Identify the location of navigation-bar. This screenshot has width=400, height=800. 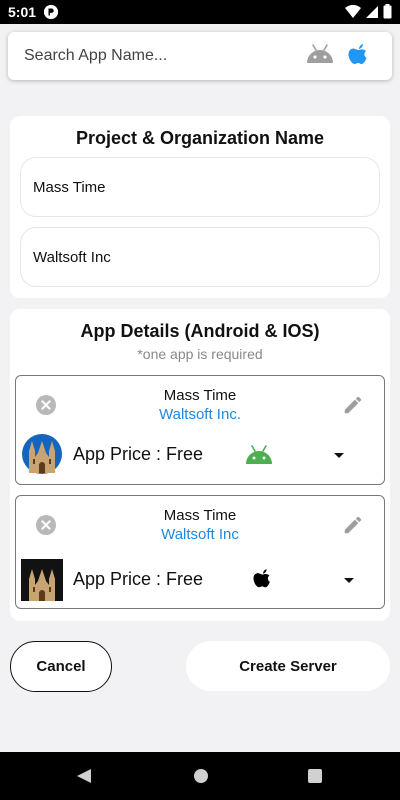
(200, 776).